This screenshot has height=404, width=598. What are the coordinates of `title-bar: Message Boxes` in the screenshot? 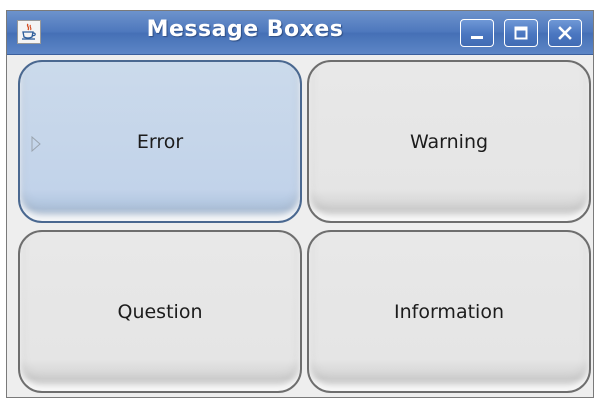 It's located at (300, 33).